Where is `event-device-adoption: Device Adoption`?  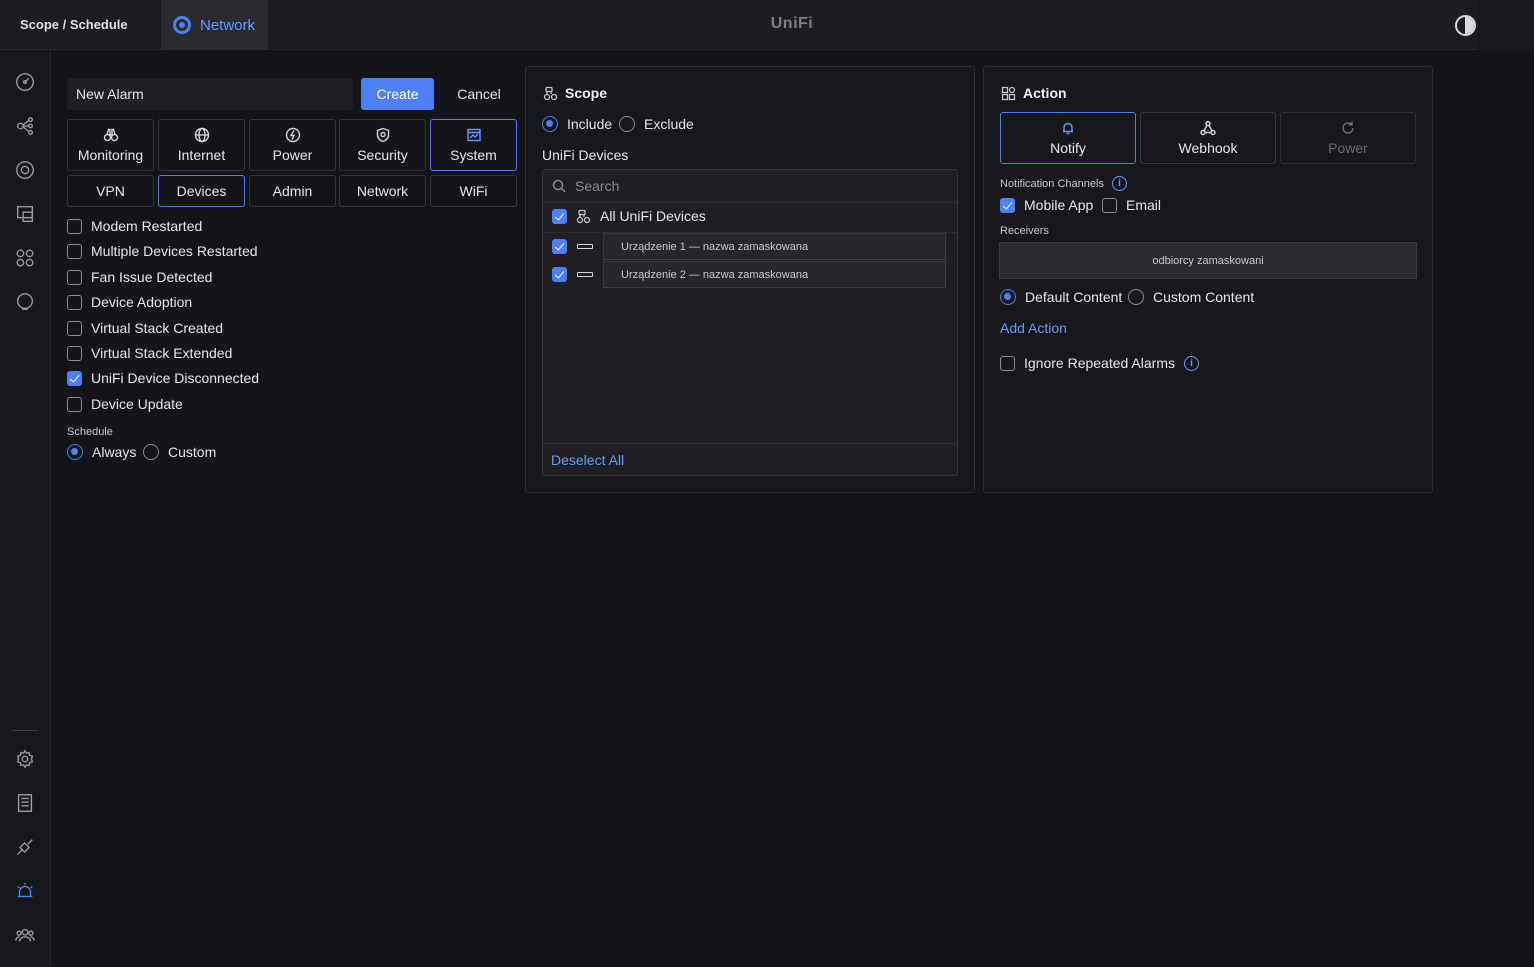 event-device-adoption: Device Adoption is located at coordinates (129, 302).